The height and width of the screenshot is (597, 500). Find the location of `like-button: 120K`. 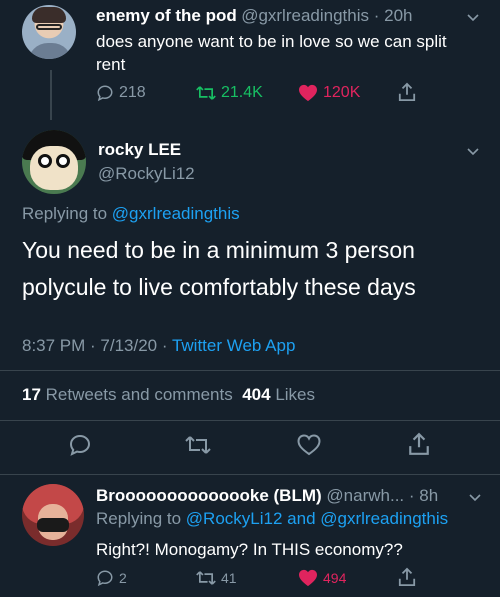

like-button: 120K is located at coordinates (329, 93).